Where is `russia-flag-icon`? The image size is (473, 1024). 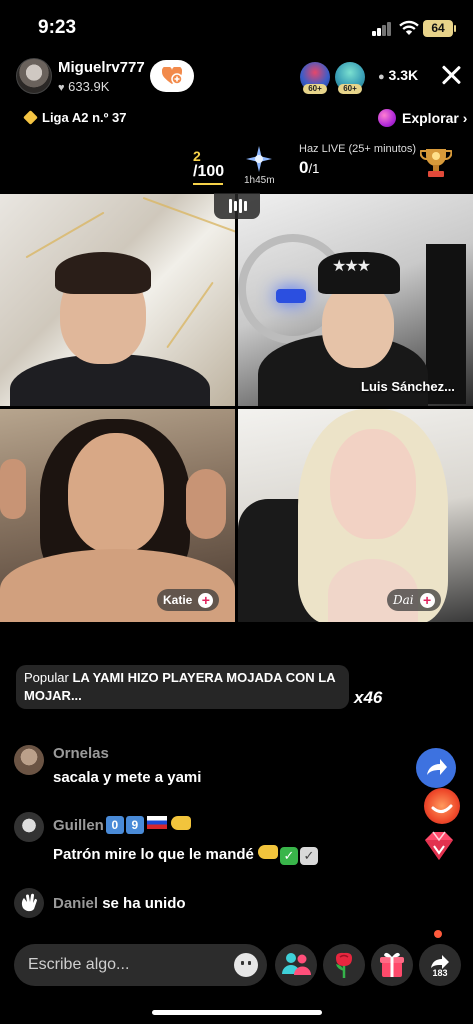 russia-flag-icon is located at coordinates (156, 822).